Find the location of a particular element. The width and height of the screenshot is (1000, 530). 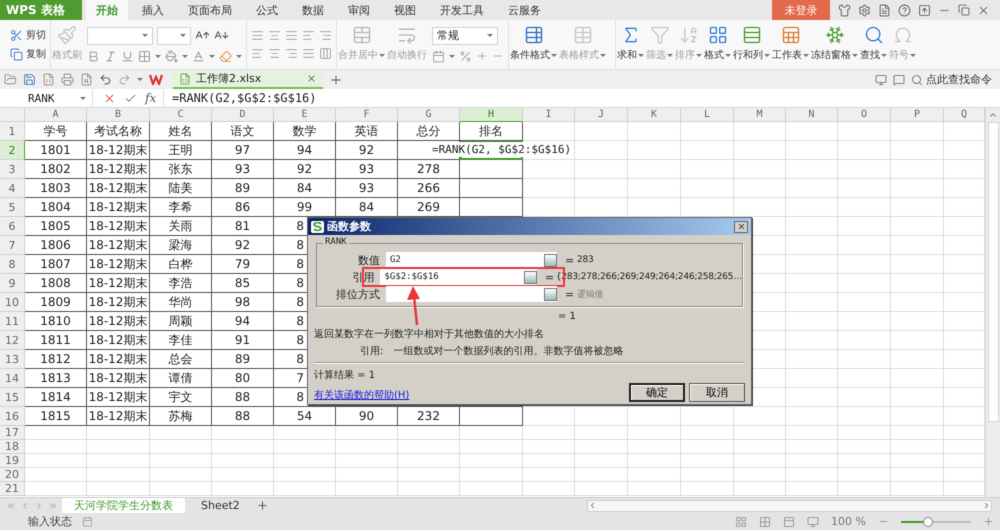

group-title: RANK is located at coordinates (336, 242).